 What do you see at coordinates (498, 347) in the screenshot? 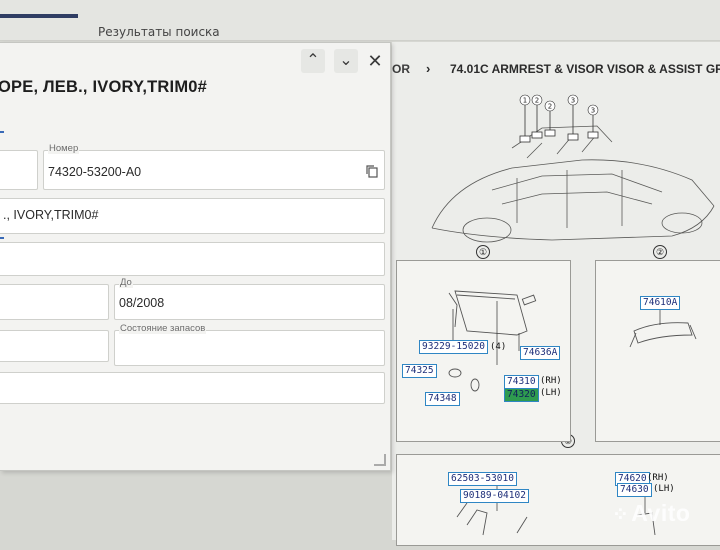
I see `part-qty: (4)` at bounding box center [498, 347].